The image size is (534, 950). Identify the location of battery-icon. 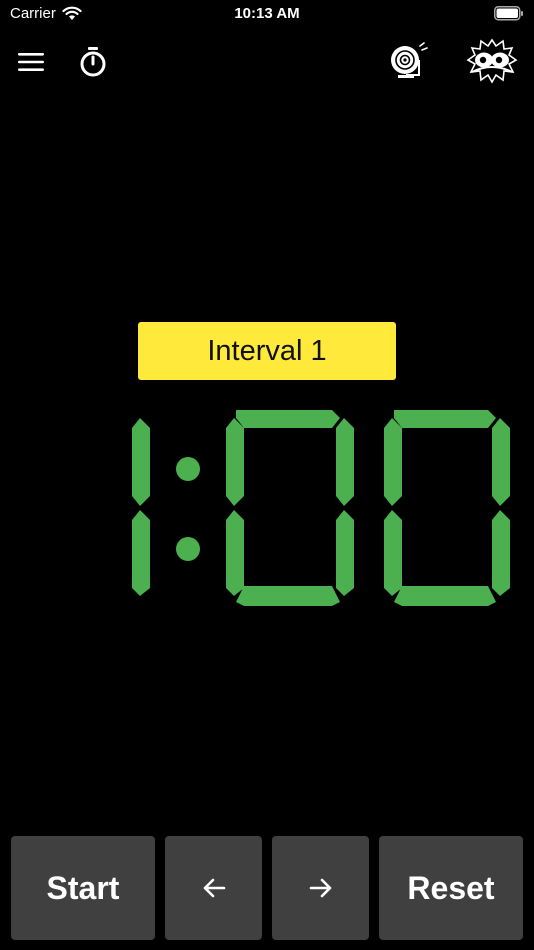
(508, 13).